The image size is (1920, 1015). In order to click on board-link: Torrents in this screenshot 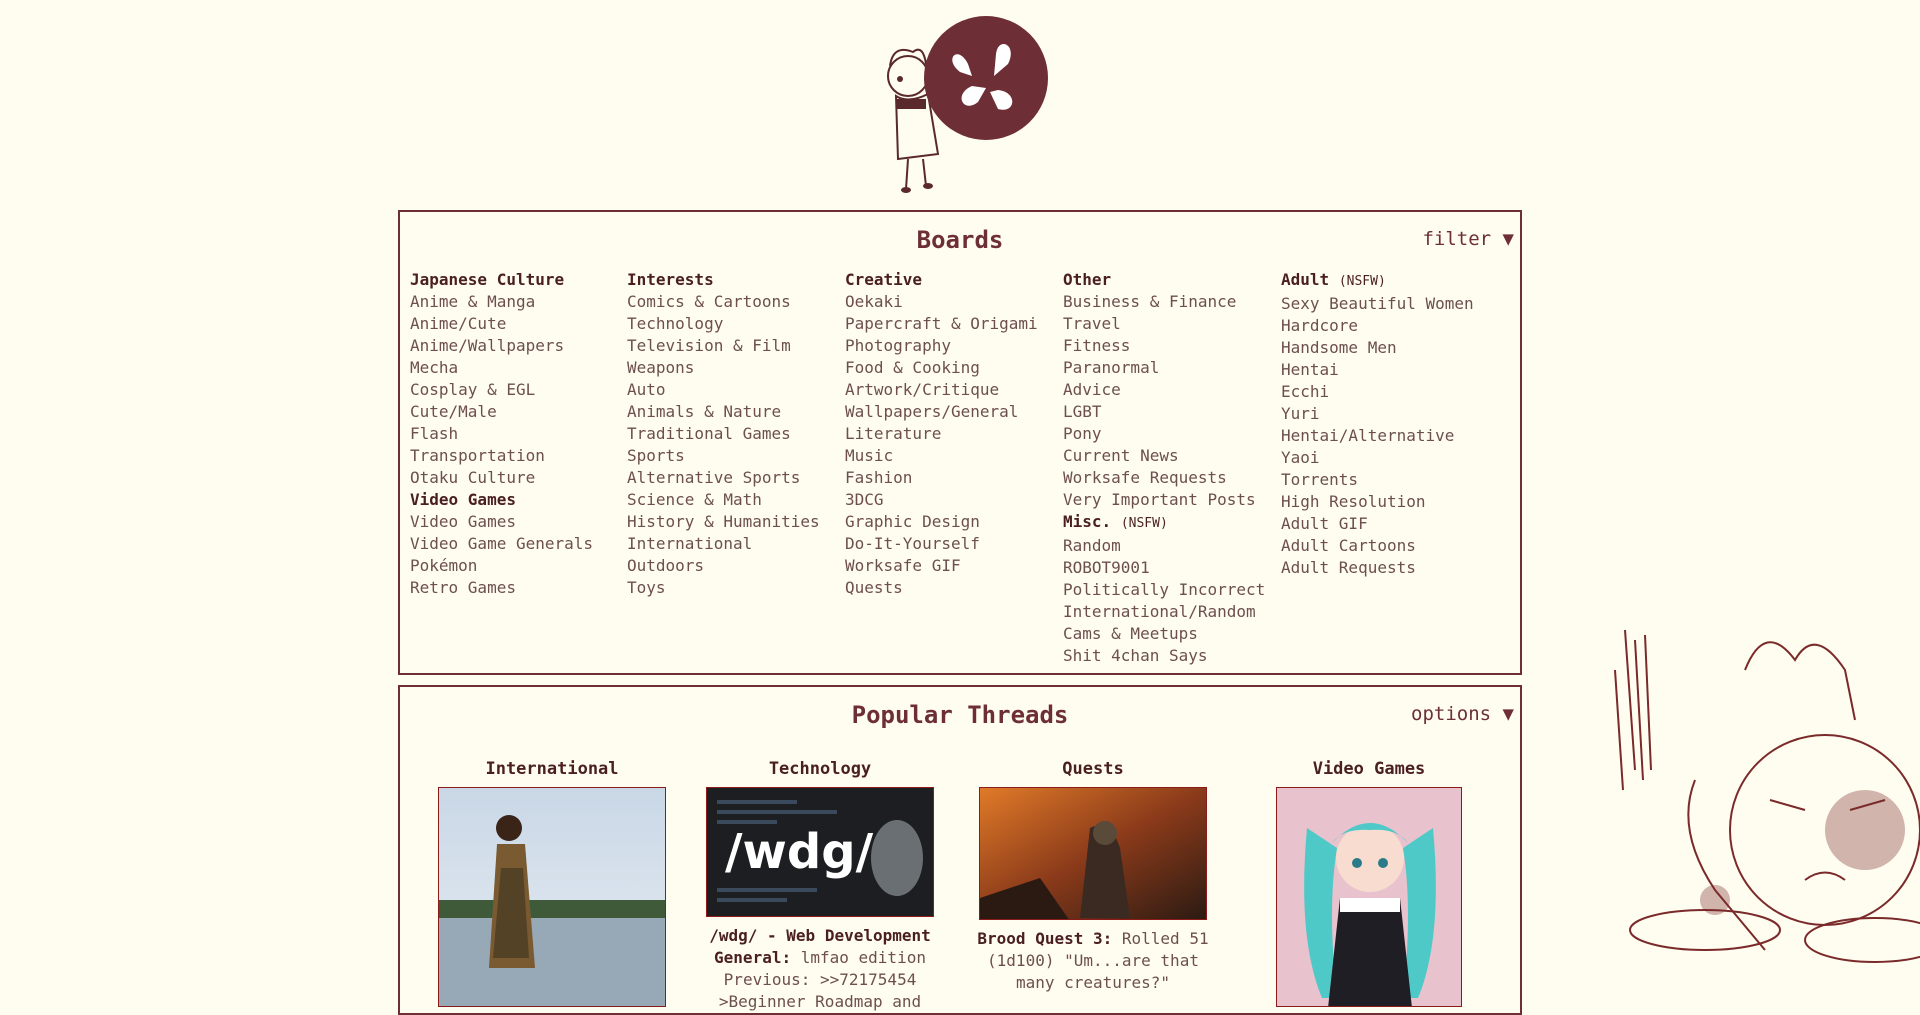, I will do `click(1377, 480)`.